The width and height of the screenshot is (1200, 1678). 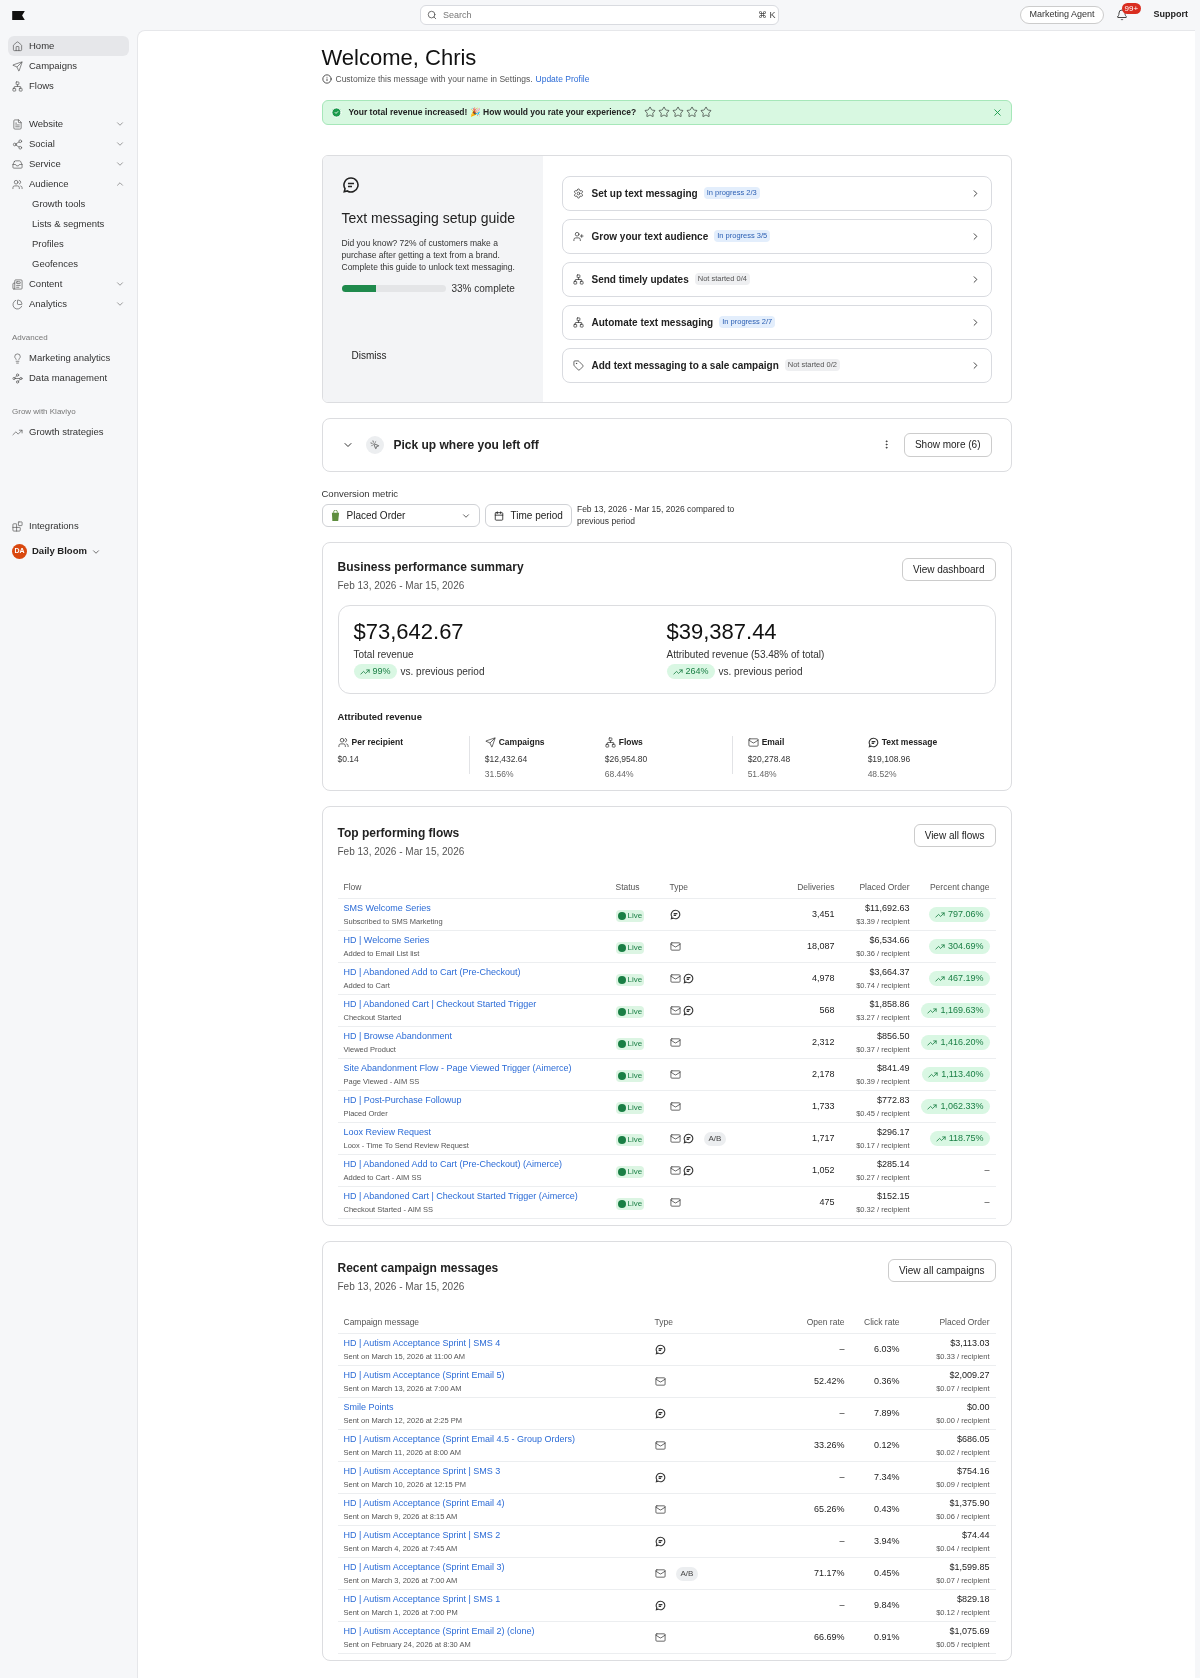 What do you see at coordinates (479, 1069) in the screenshot?
I see `flow-link: Site Abandonment Flow - Page Viewed Trigger (Aimerce)` at bounding box center [479, 1069].